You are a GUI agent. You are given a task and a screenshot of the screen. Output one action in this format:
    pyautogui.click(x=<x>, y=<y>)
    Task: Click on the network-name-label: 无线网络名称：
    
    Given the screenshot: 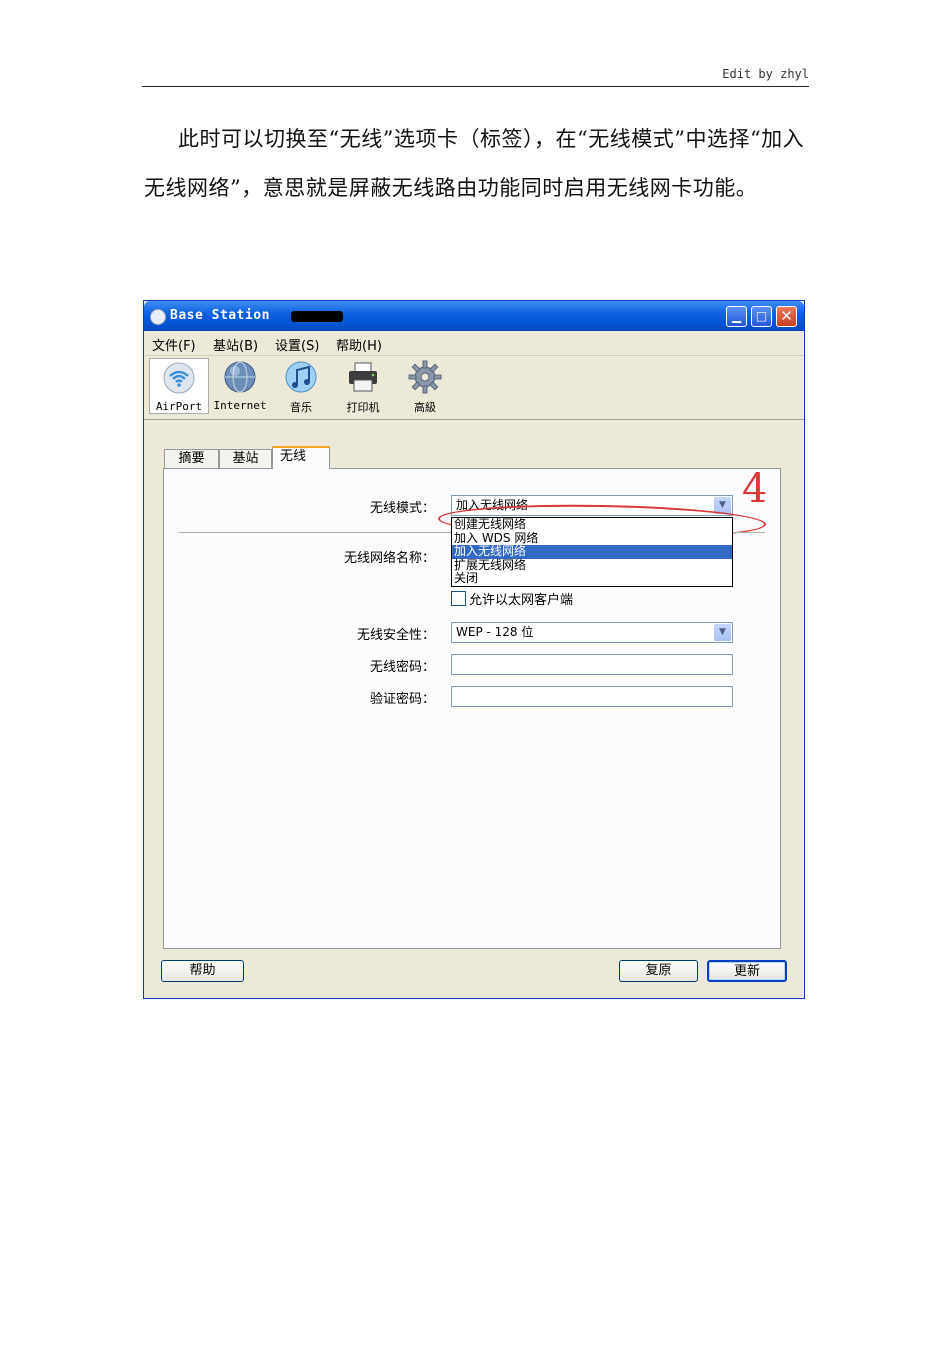 What is the action you would take?
    pyautogui.click(x=389, y=558)
    